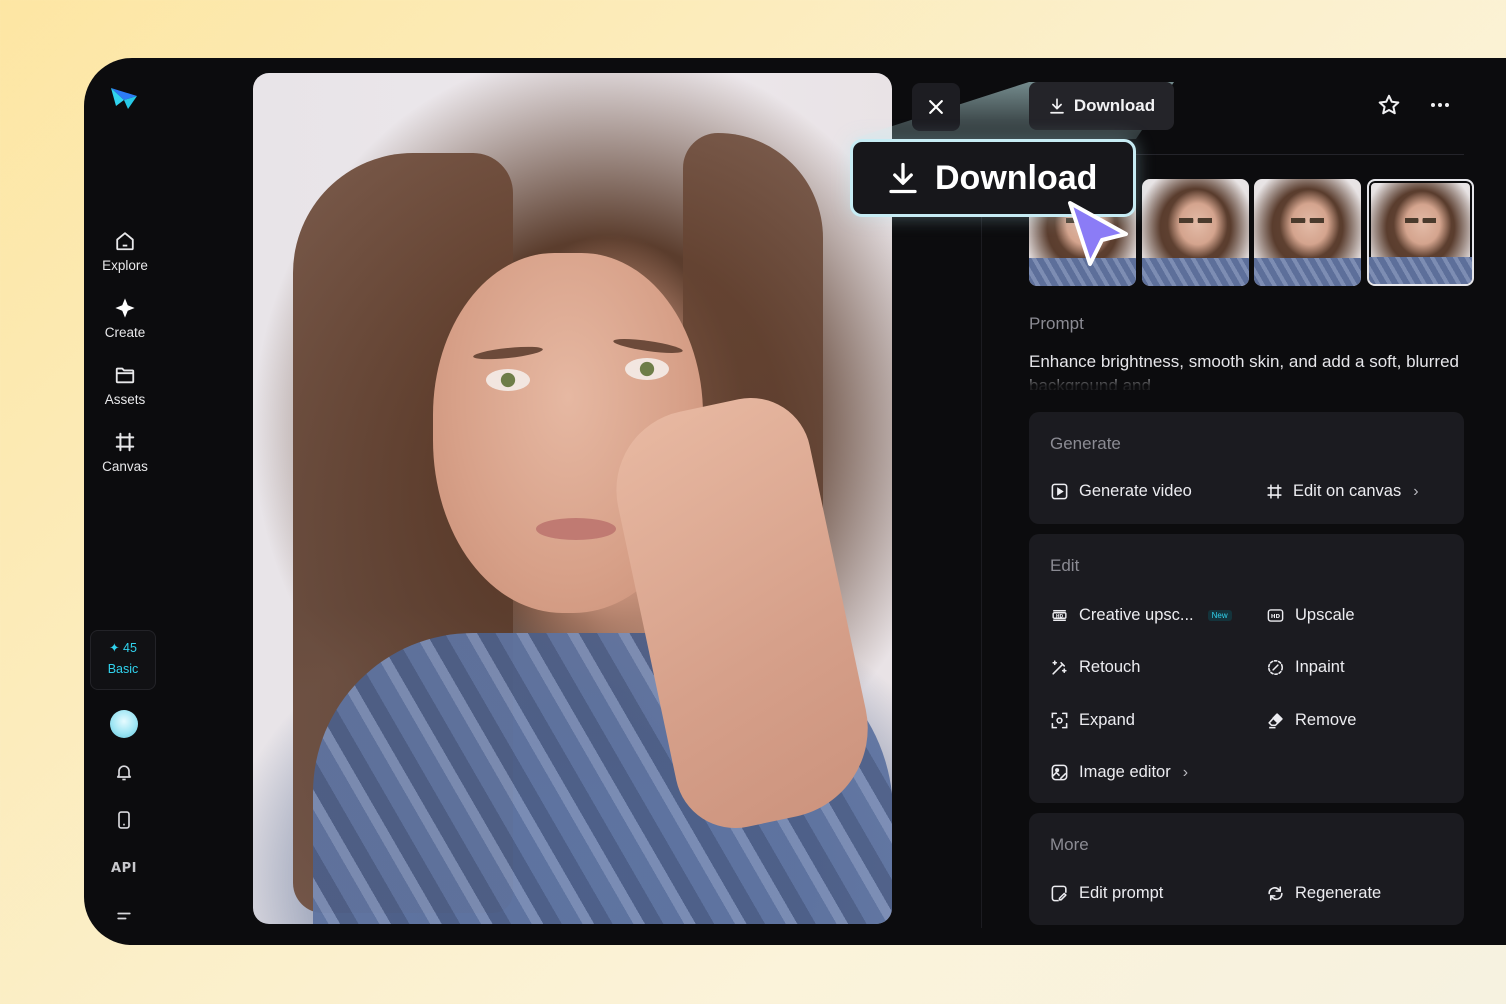 This screenshot has width=1506, height=1004. Describe the element at coordinates (125, 265) in the screenshot. I see `nav-explore-label: Explore` at that location.